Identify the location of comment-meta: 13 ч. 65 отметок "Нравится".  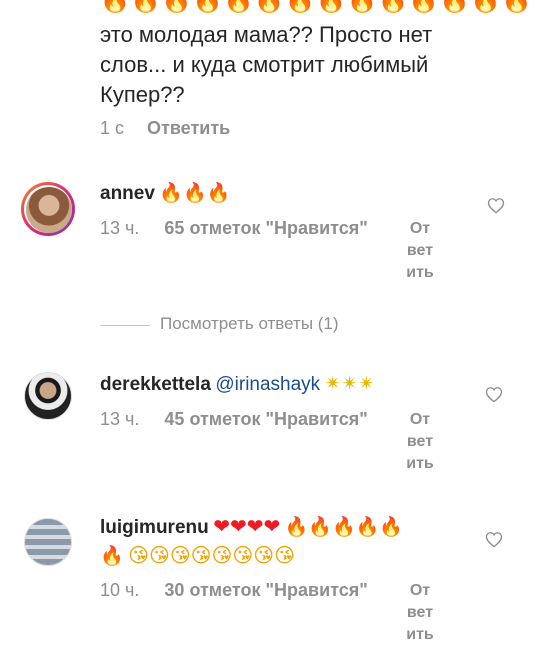
(234, 228).